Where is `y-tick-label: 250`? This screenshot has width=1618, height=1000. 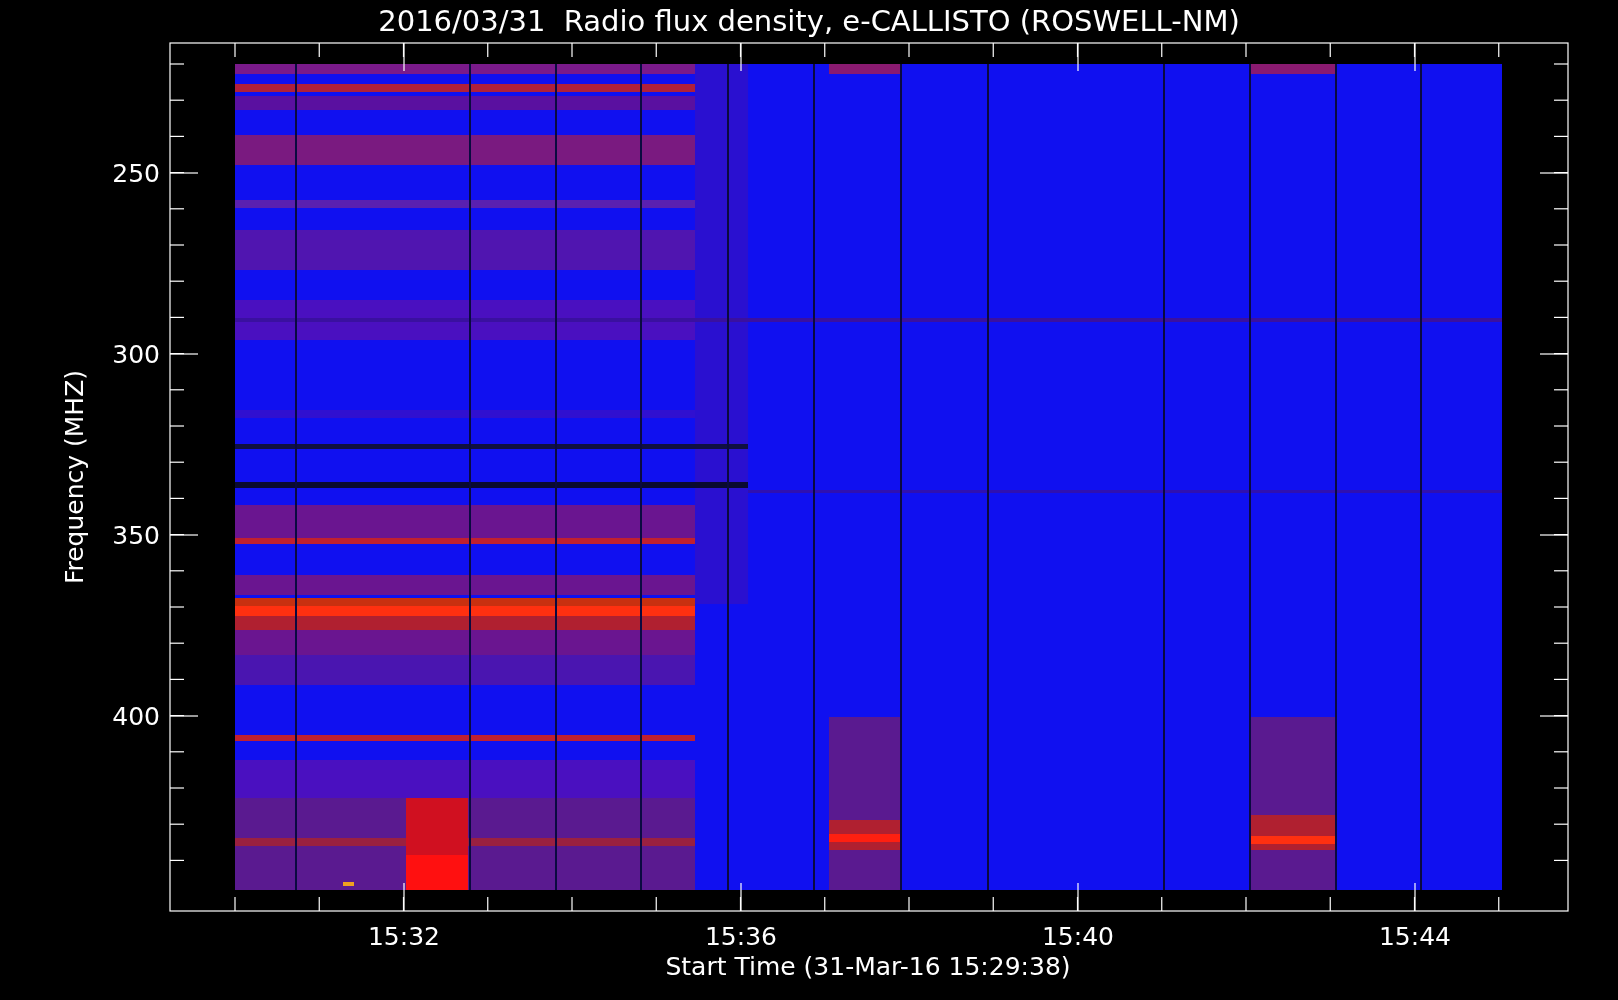
y-tick-label: 250 is located at coordinates (136, 173).